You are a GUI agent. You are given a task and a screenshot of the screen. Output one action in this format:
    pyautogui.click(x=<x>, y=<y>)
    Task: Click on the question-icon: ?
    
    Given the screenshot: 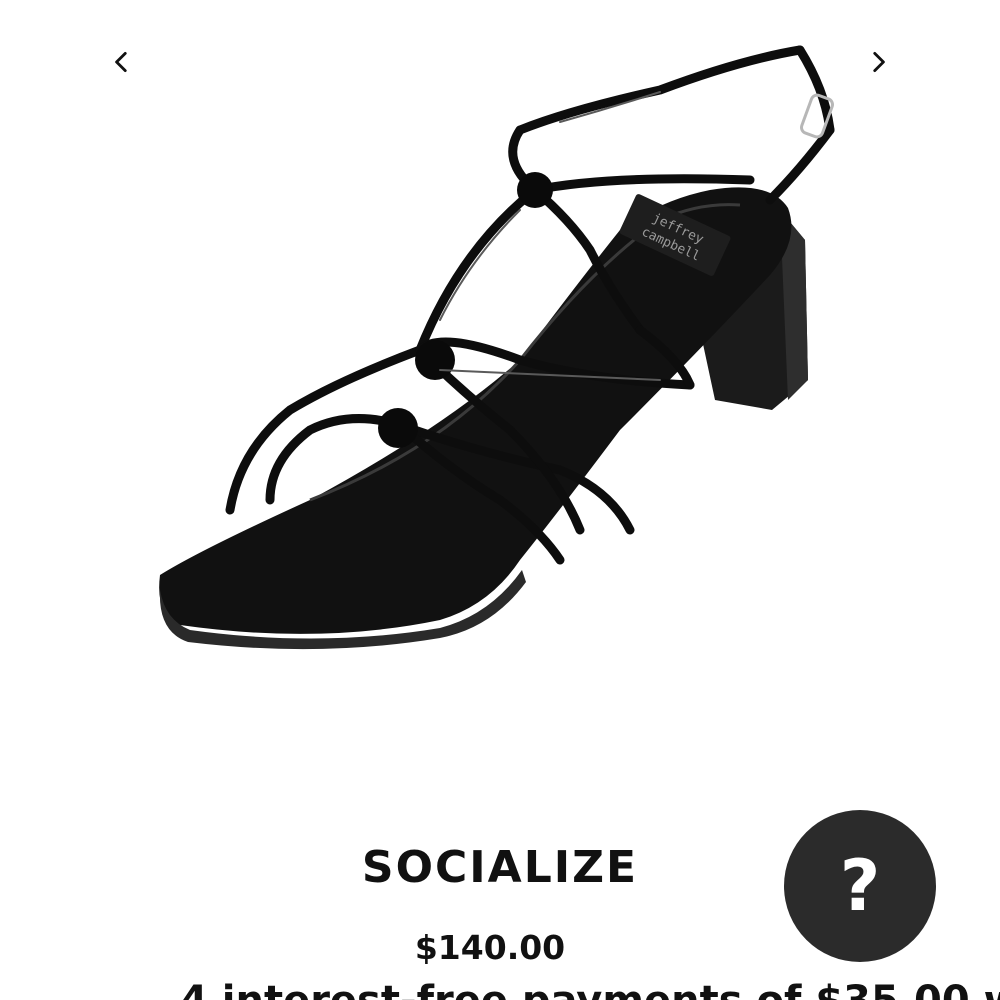 What is the action you would take?
    pyautogui.click(x=860, y=886)
    